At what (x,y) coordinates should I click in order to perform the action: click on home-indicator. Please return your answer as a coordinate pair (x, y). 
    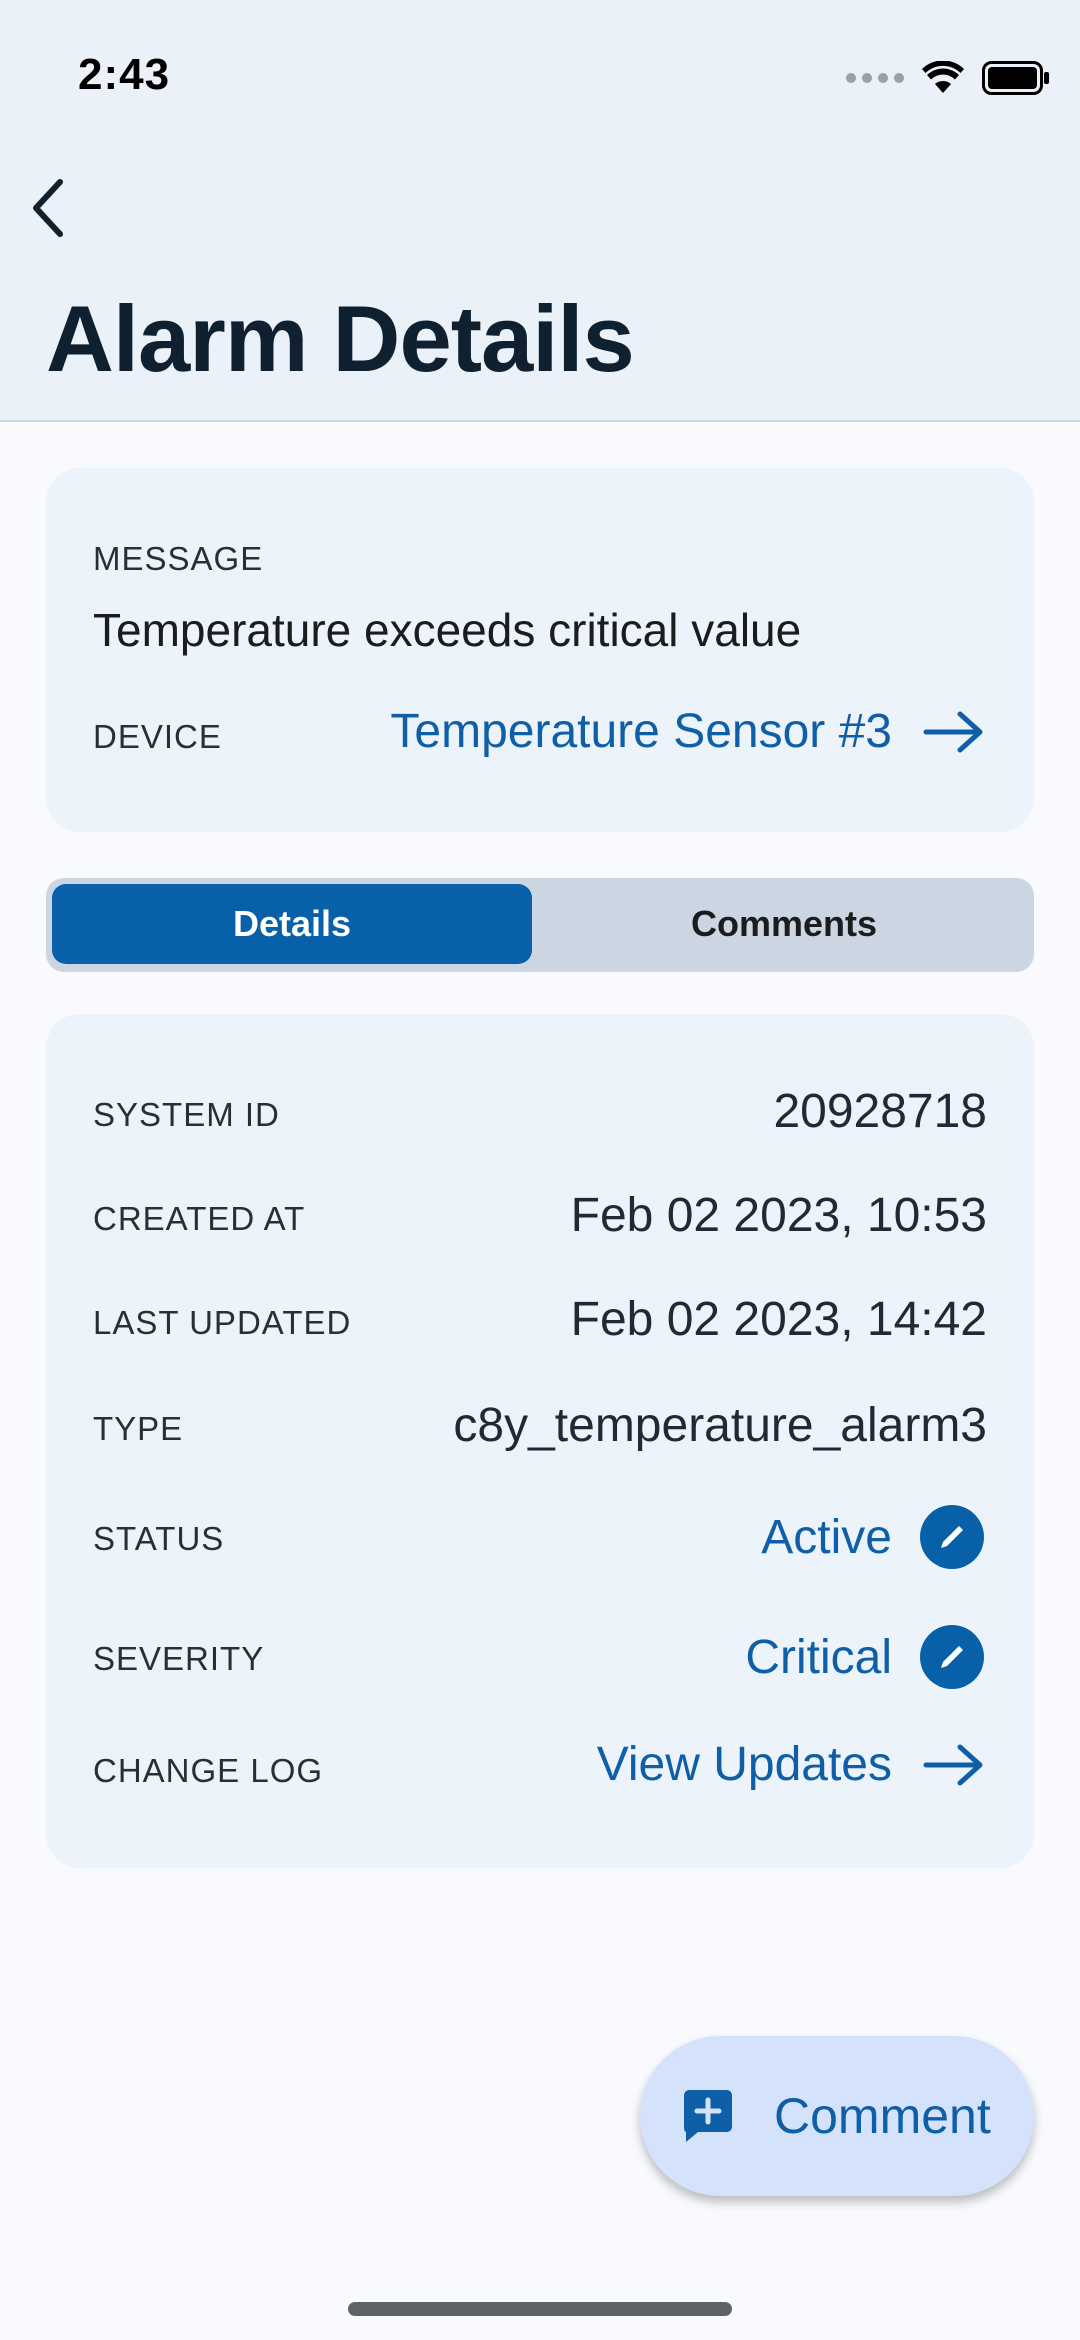
    Looking at the image, I should click on (540, 2309).